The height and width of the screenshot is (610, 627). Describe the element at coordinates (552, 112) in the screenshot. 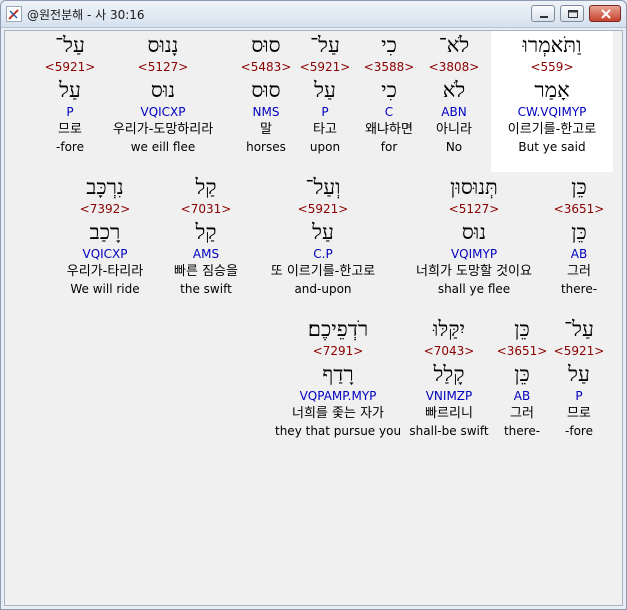

I see `parse-code: CW.VQIMYP` at that location.